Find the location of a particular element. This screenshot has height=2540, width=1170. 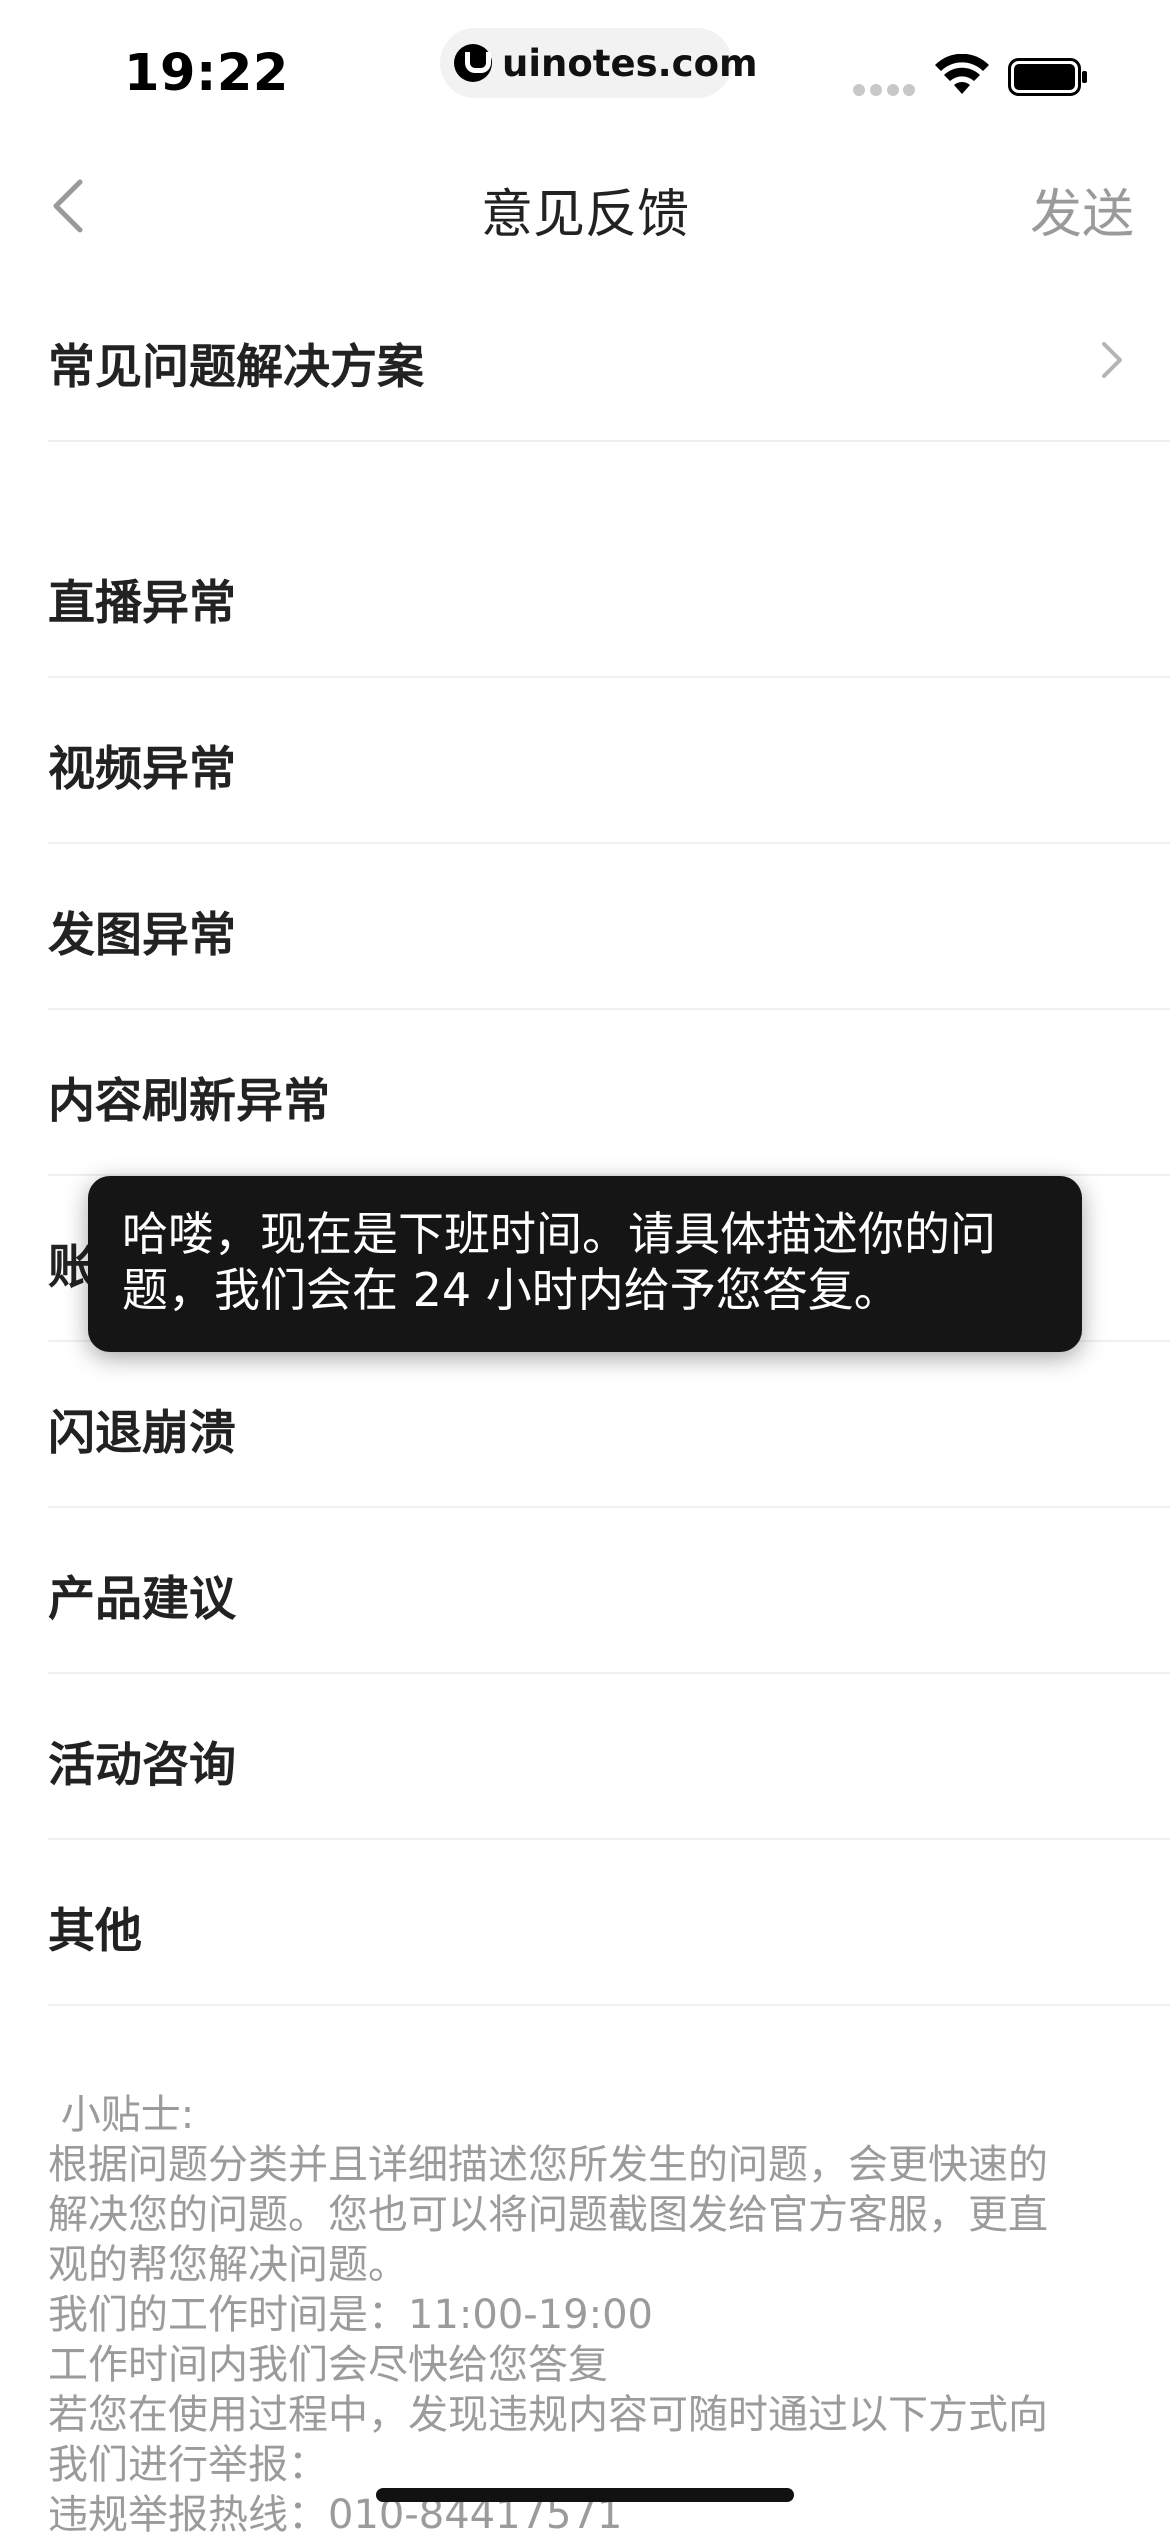

url-pill: uinotes.com is located at coordinates (599, 63).